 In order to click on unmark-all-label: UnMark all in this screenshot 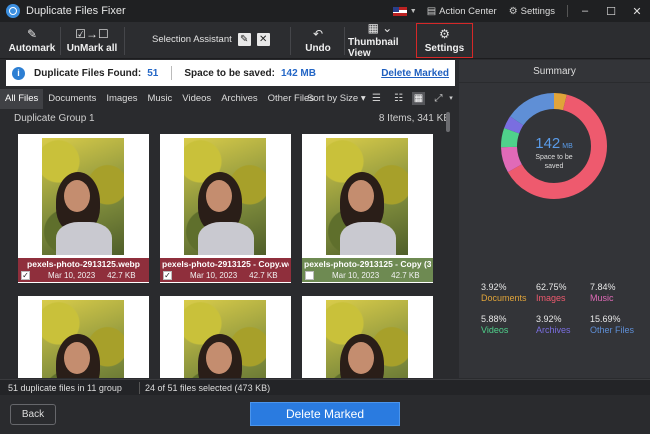, I will do `click(92, 48)`.